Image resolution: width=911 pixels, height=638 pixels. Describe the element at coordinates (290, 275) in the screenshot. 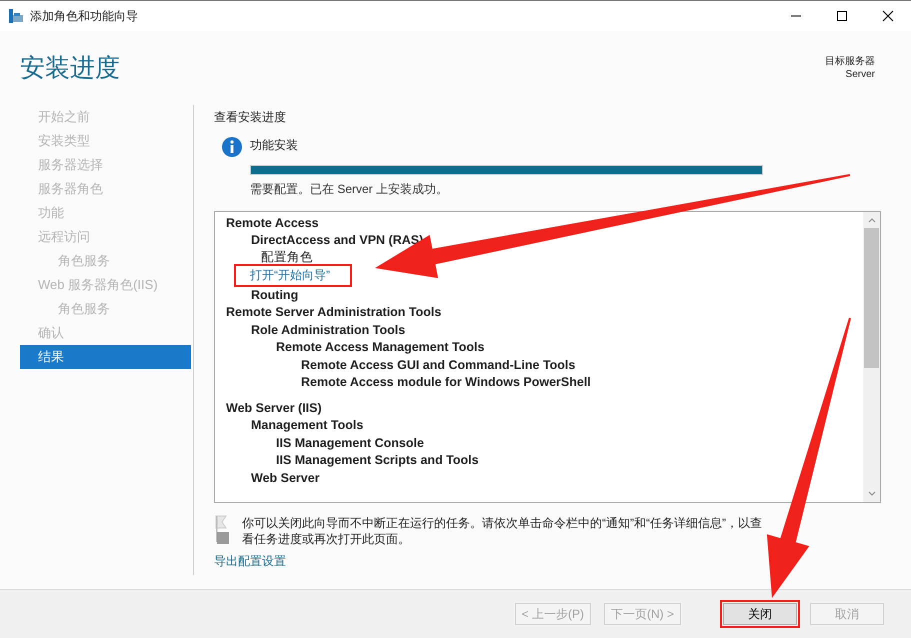

I see `start-wizard-link: 打开“开始向导”` at that location.